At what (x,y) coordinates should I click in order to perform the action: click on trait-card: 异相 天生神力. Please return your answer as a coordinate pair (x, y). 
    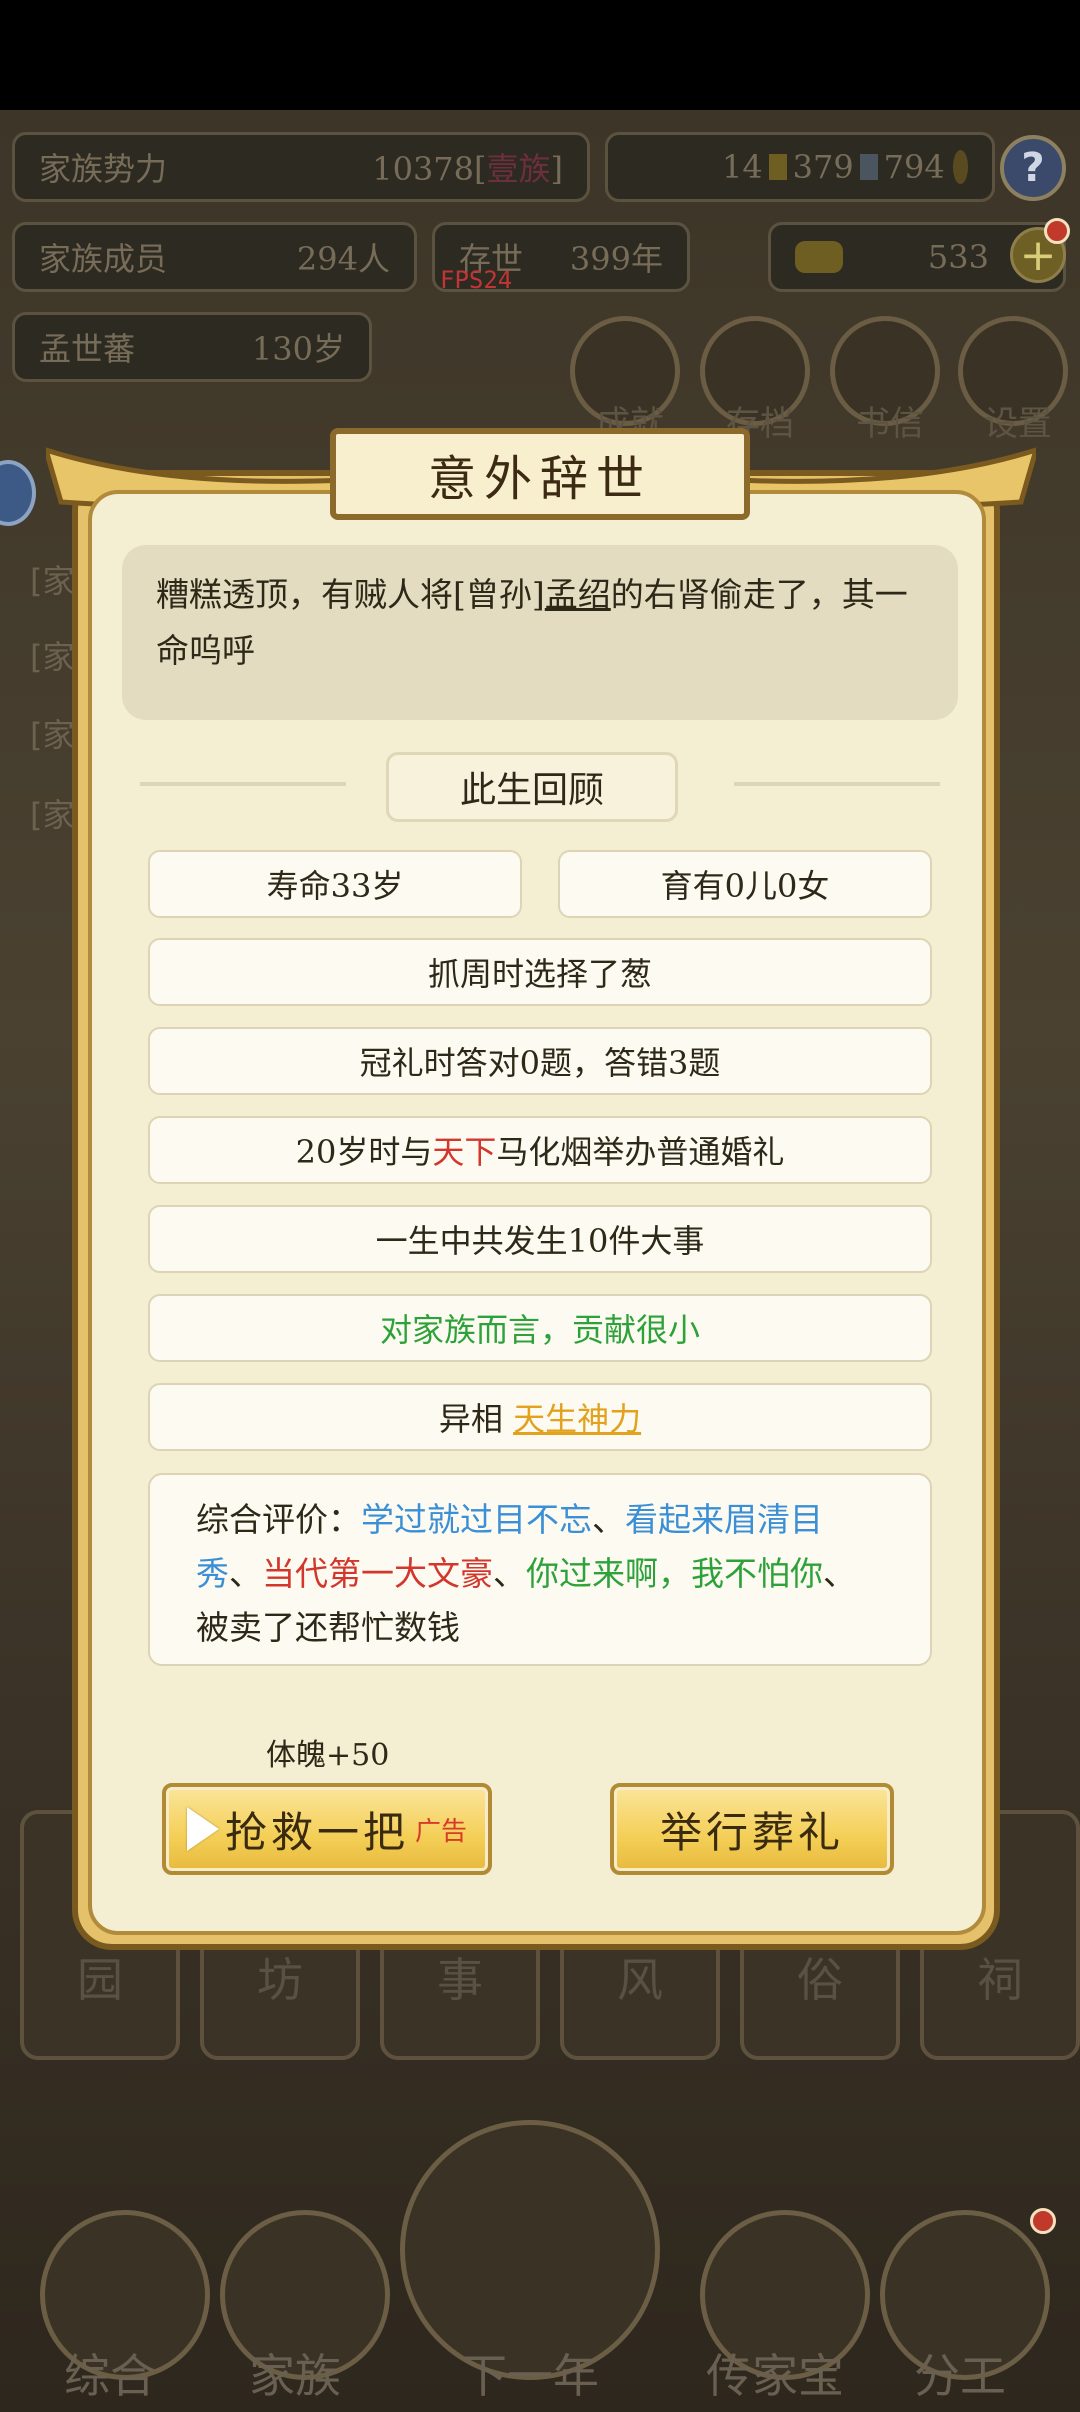
    Looking at the image, I should click on (540, 1417).